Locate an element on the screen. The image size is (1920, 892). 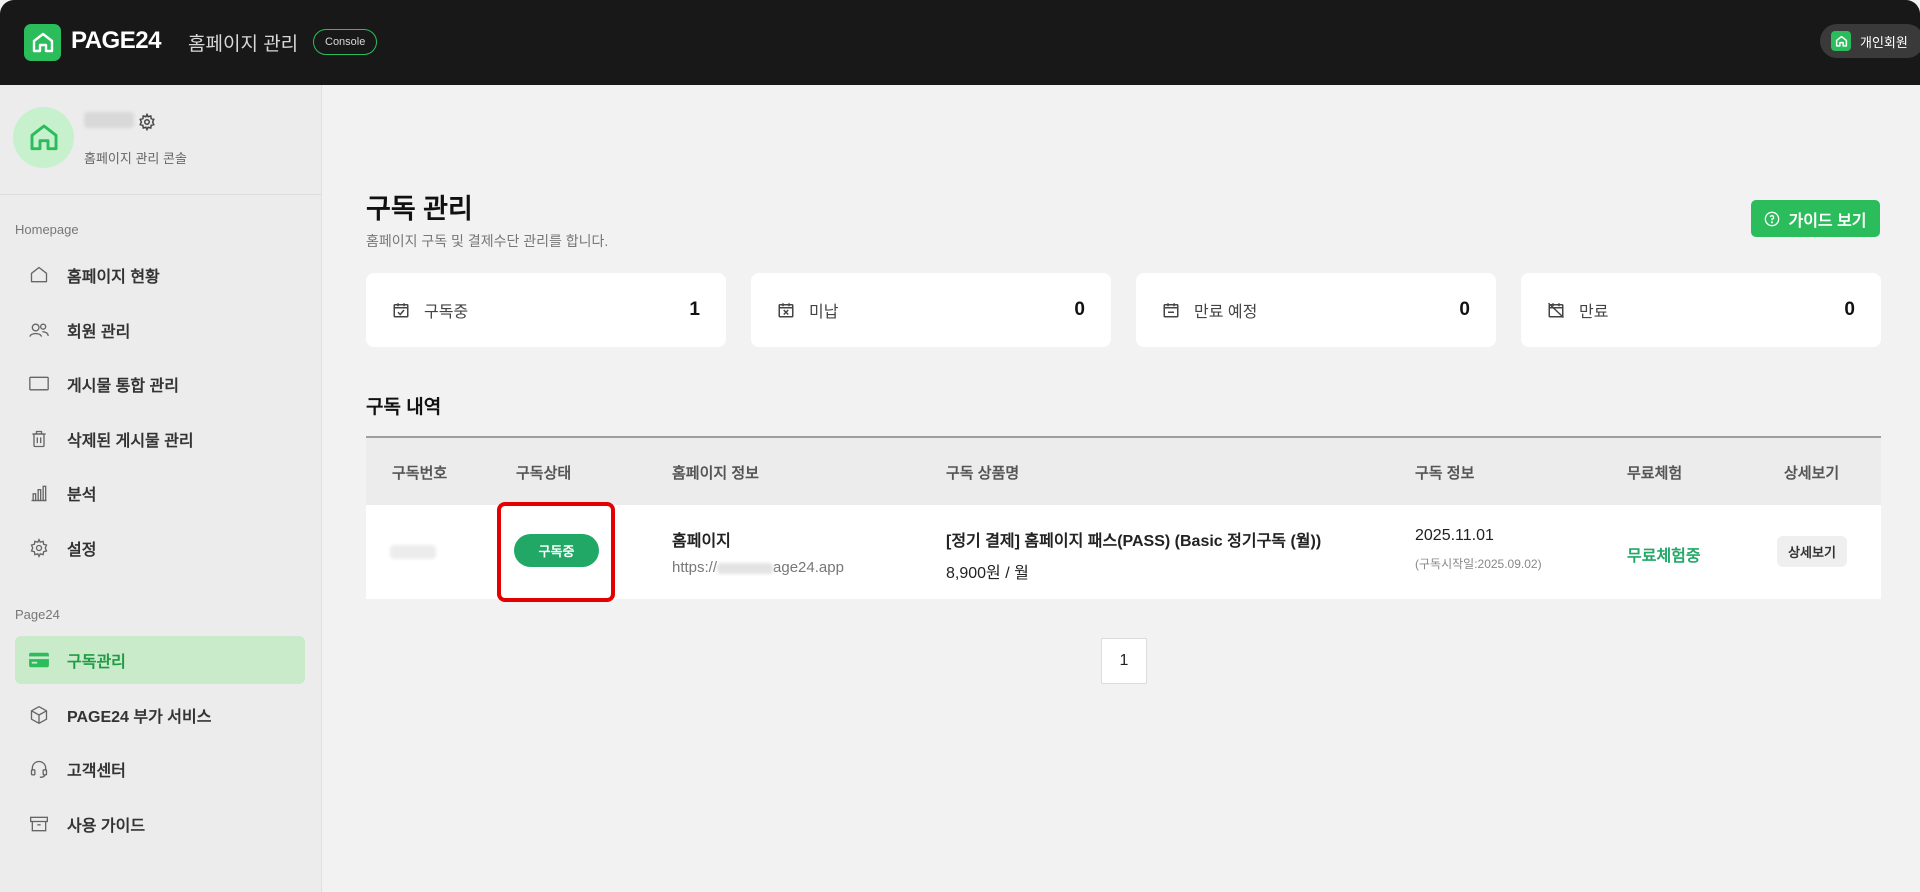
monitor-icon is located at coordinates (39, 384).